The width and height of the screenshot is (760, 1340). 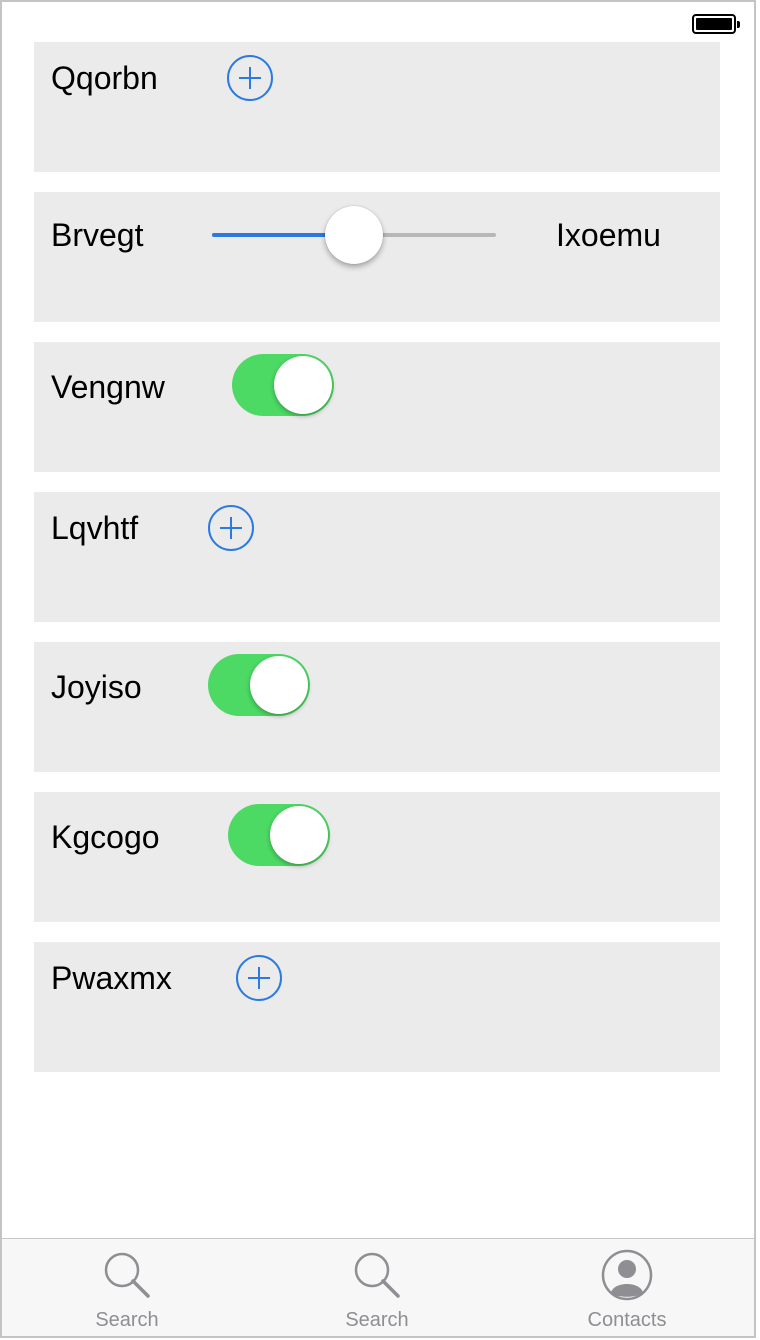 I want to click on tab-search: Search, so click(x=127, y=1287).